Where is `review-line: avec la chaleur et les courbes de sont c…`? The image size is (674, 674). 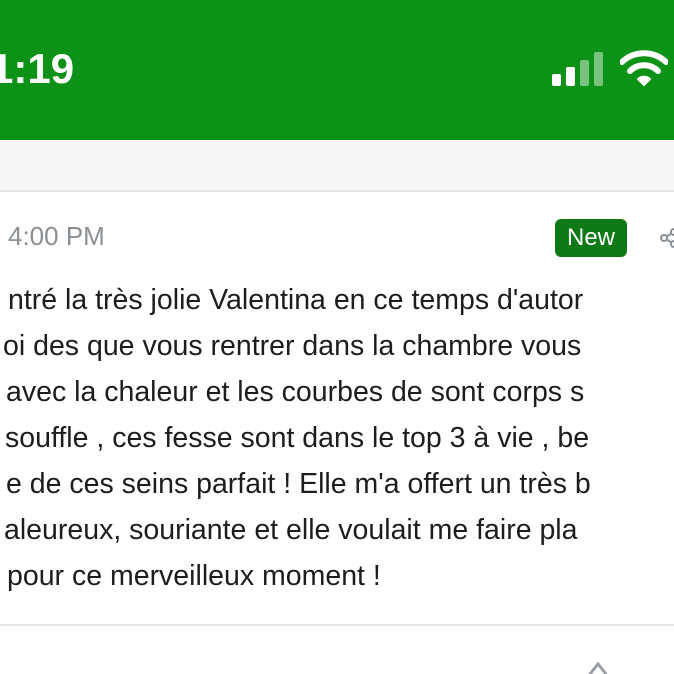 review-line: avec la chaleur et les courbes de sont c… is located at coordinates (295, 392).